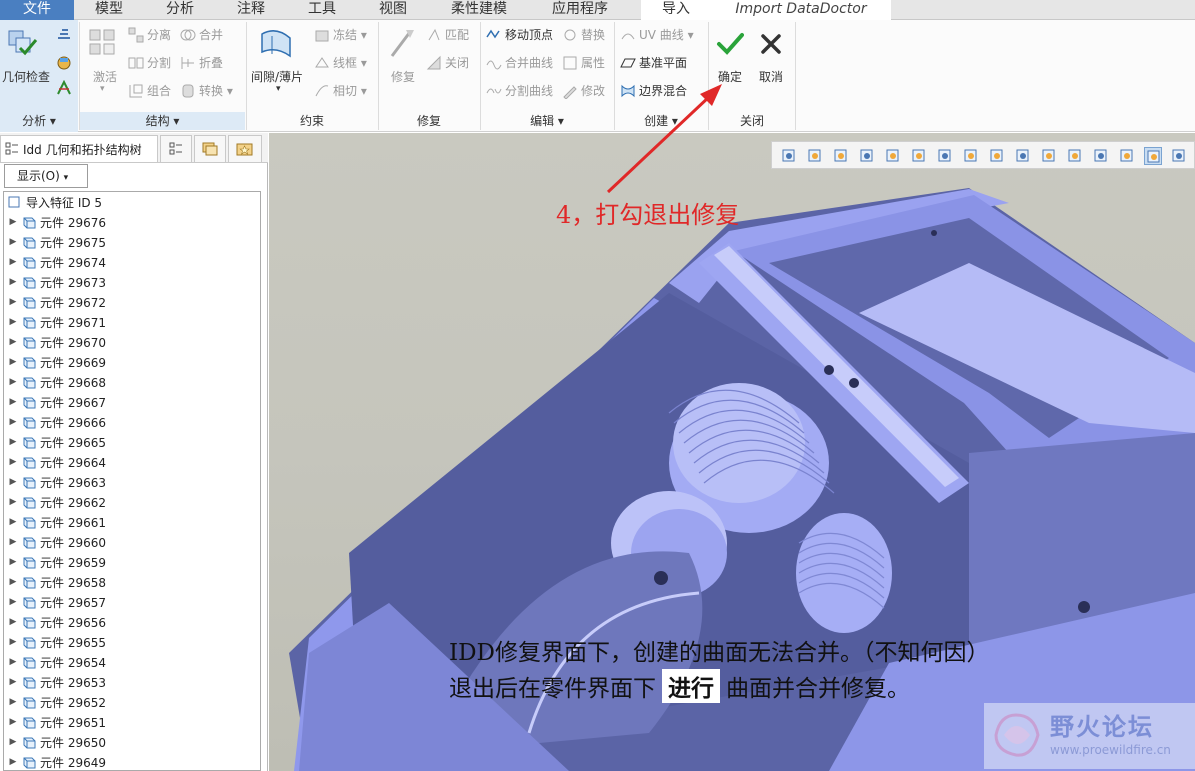 The image size is (1195, 771). Describe the element at coordinates (46, 176) in the screenshot. I see `show-dropdown: 显示(O) ▾` at that location.